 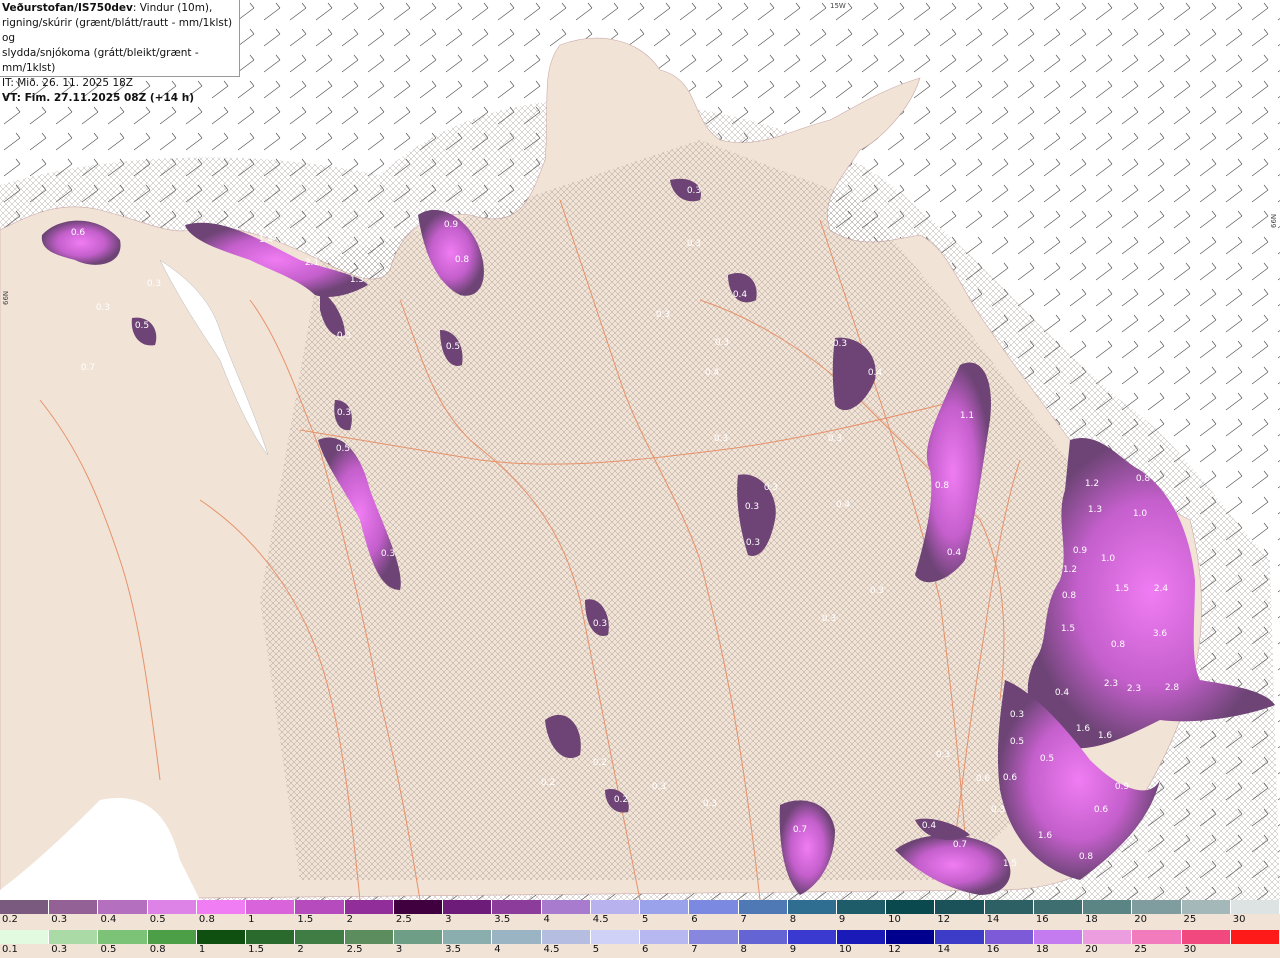 I want to click on legend-label: 10, so click(x=845, y=949).